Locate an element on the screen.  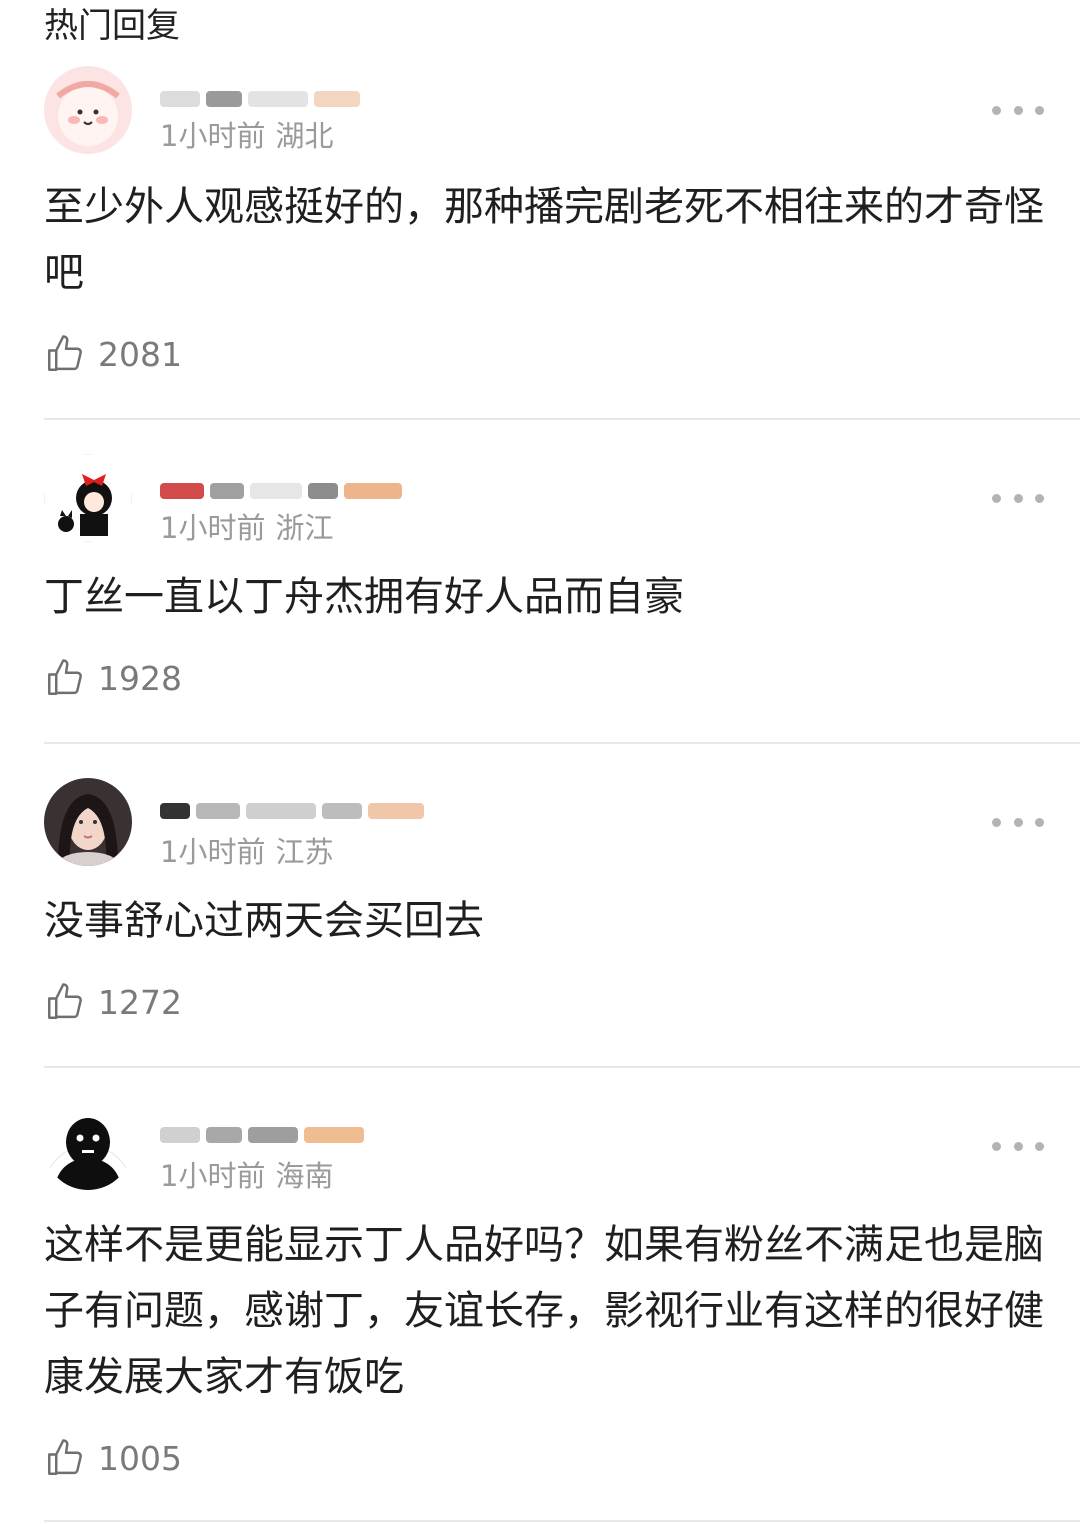
like-count: 1005 is located at coordinates (140, 1458).